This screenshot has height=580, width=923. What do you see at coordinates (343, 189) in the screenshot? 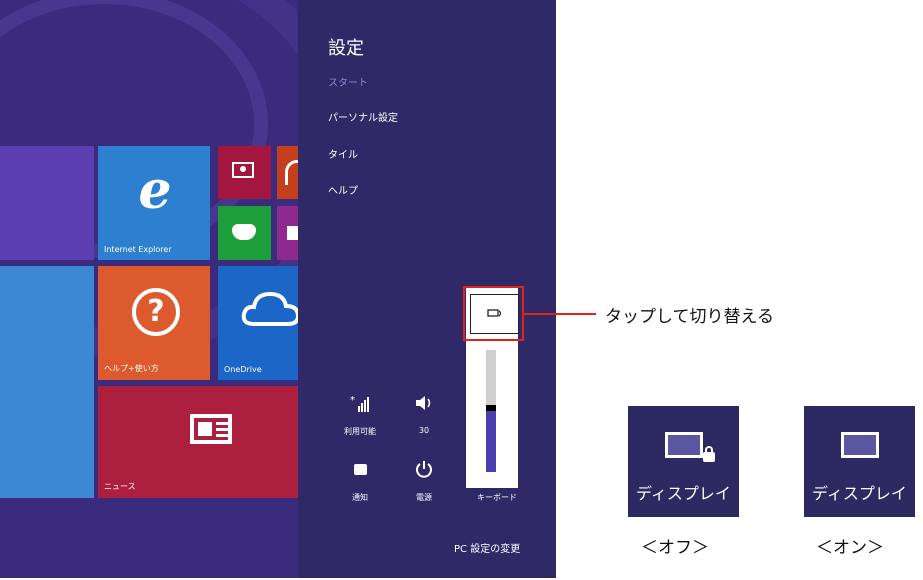
I see `settings-item-help: ヘルプ` at bounding box center [343, 189].